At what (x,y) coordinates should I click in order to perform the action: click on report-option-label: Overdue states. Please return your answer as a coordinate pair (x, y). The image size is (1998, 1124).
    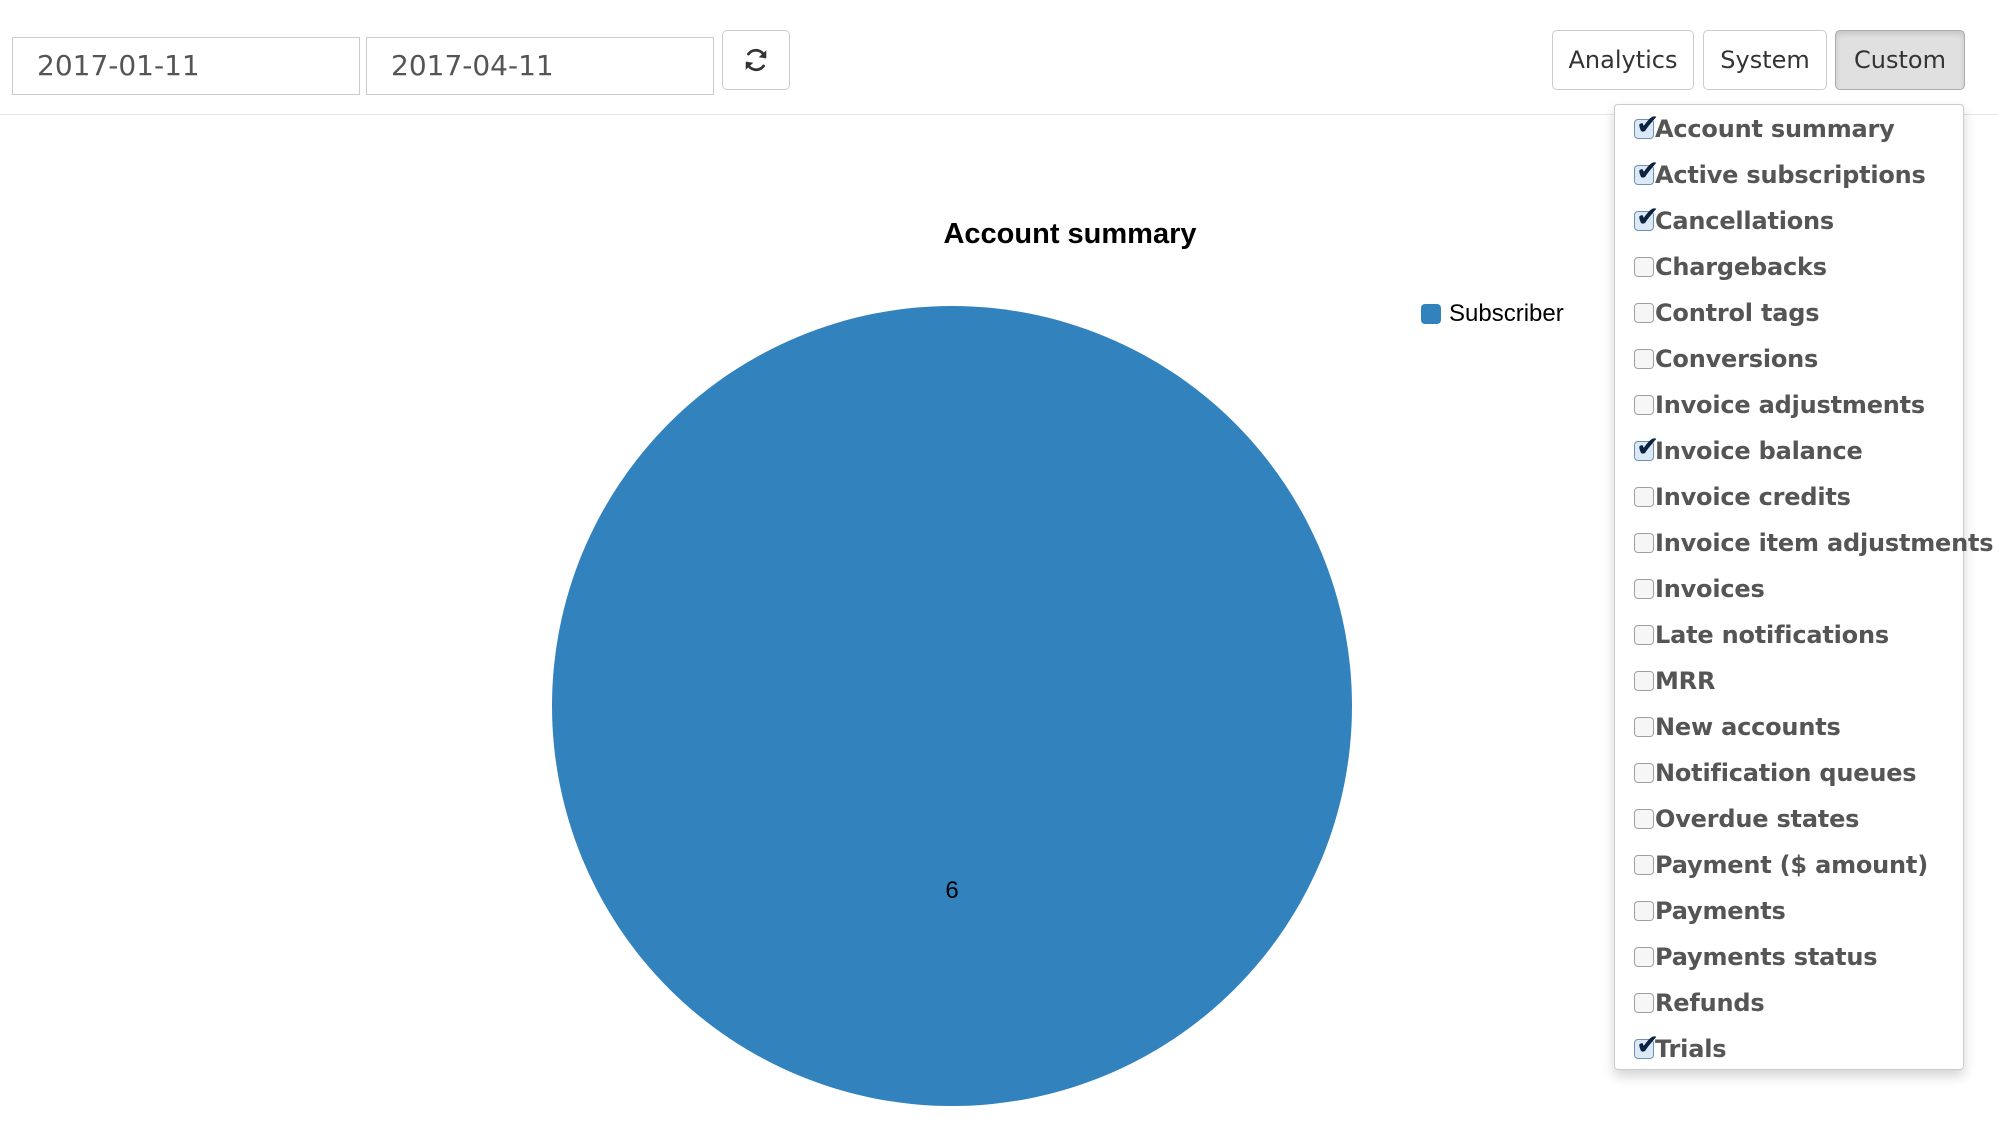
    Looking at the image, I should click on (1757, 819).